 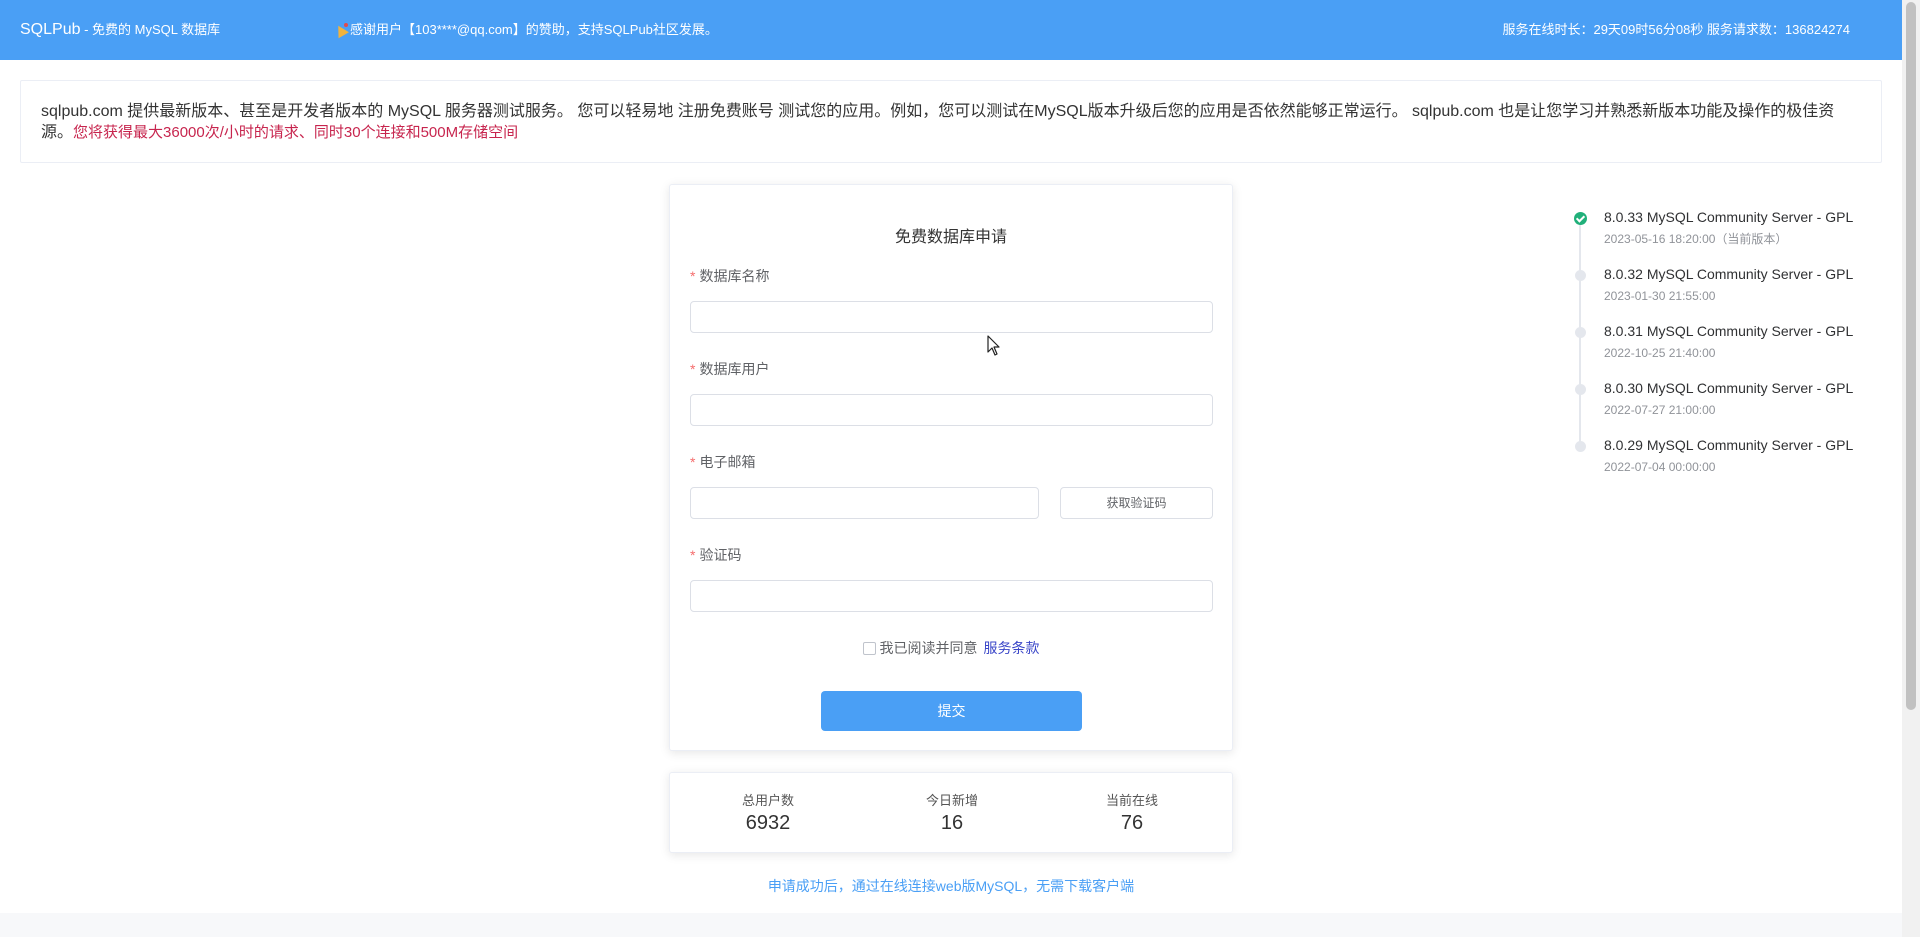 What do you see at coordinates (1911, 356) in the screenshot?
I see `scrollbar-thumb` at bounding box center [1911, 356].